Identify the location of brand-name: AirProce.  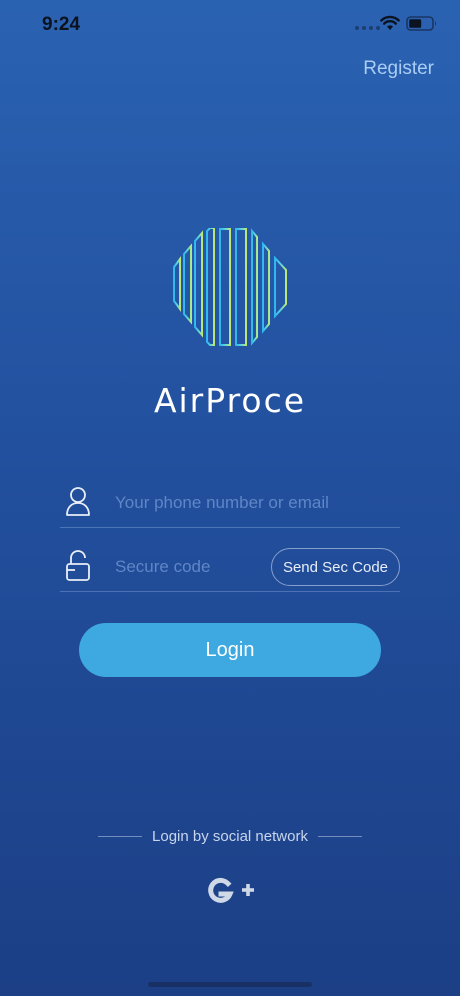
(230, 400).